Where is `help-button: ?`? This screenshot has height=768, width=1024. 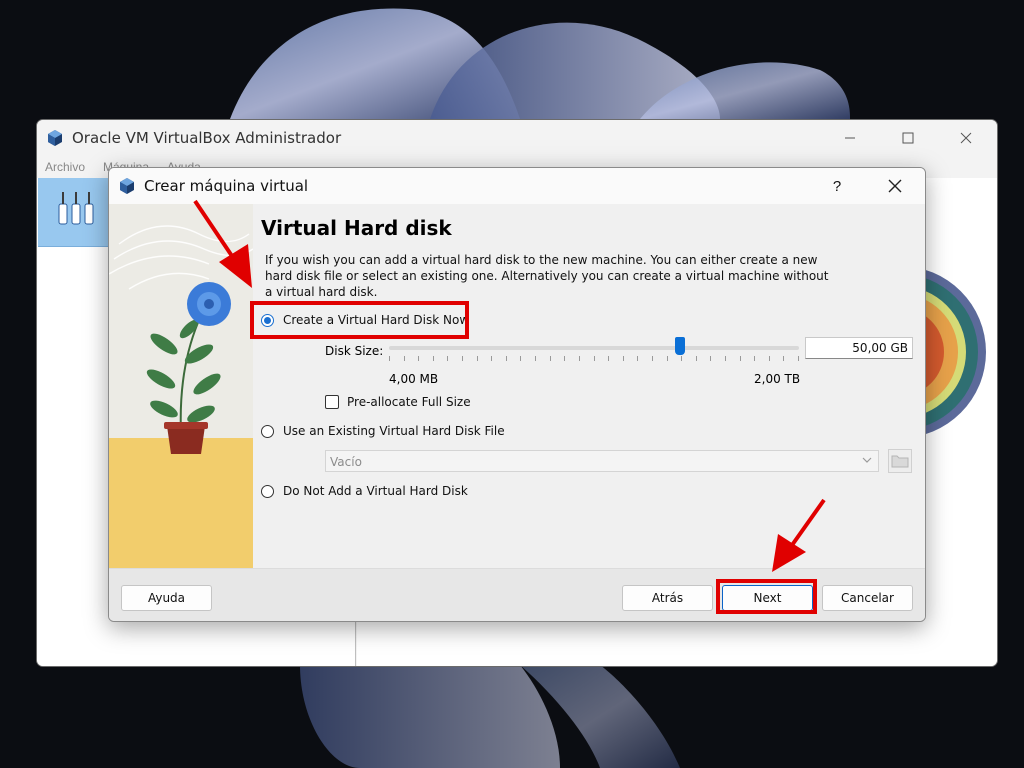 help-button: ? is located at coordinates (837, 186).